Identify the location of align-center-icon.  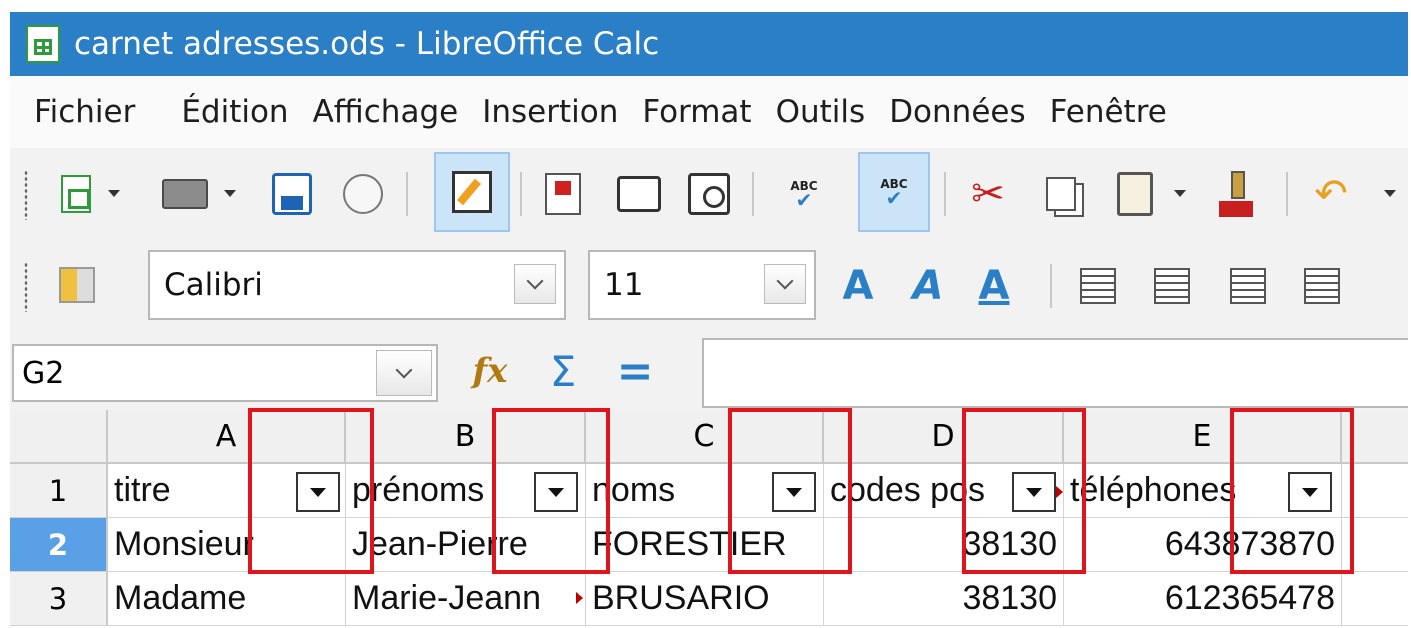
(1172, 286).